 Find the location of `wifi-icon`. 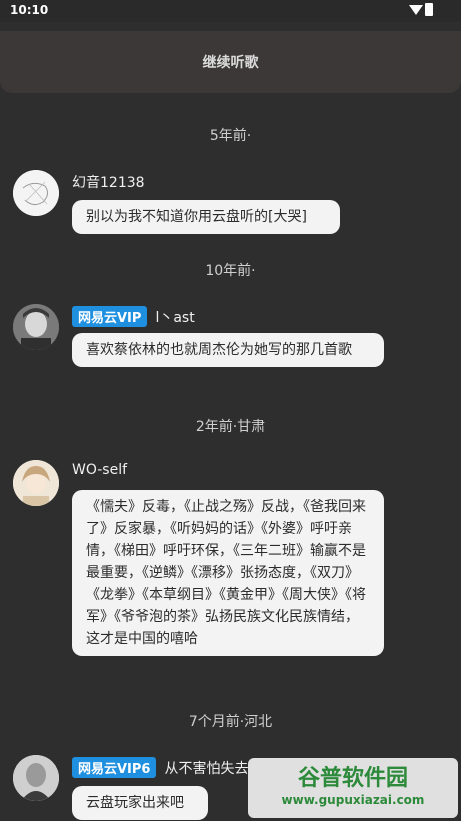

wifi-icon is located at coordinates (416, 10).